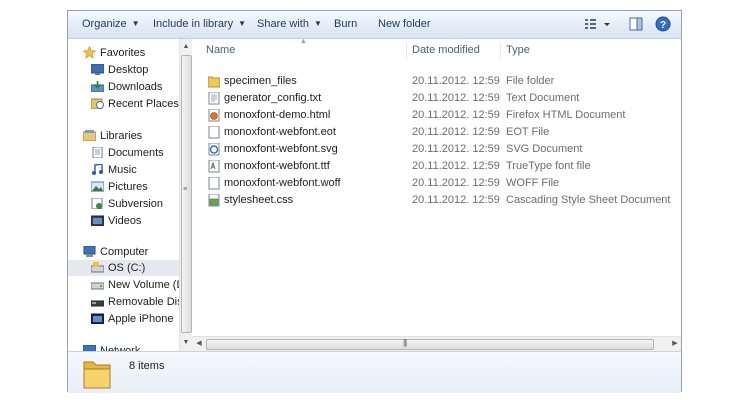 This screenshot has height=400, width=750. What do you see at coordinates (143, 302) in the screenshot?
I see `nav-item-label: Removable Disk` at bounding box center [143, 302].